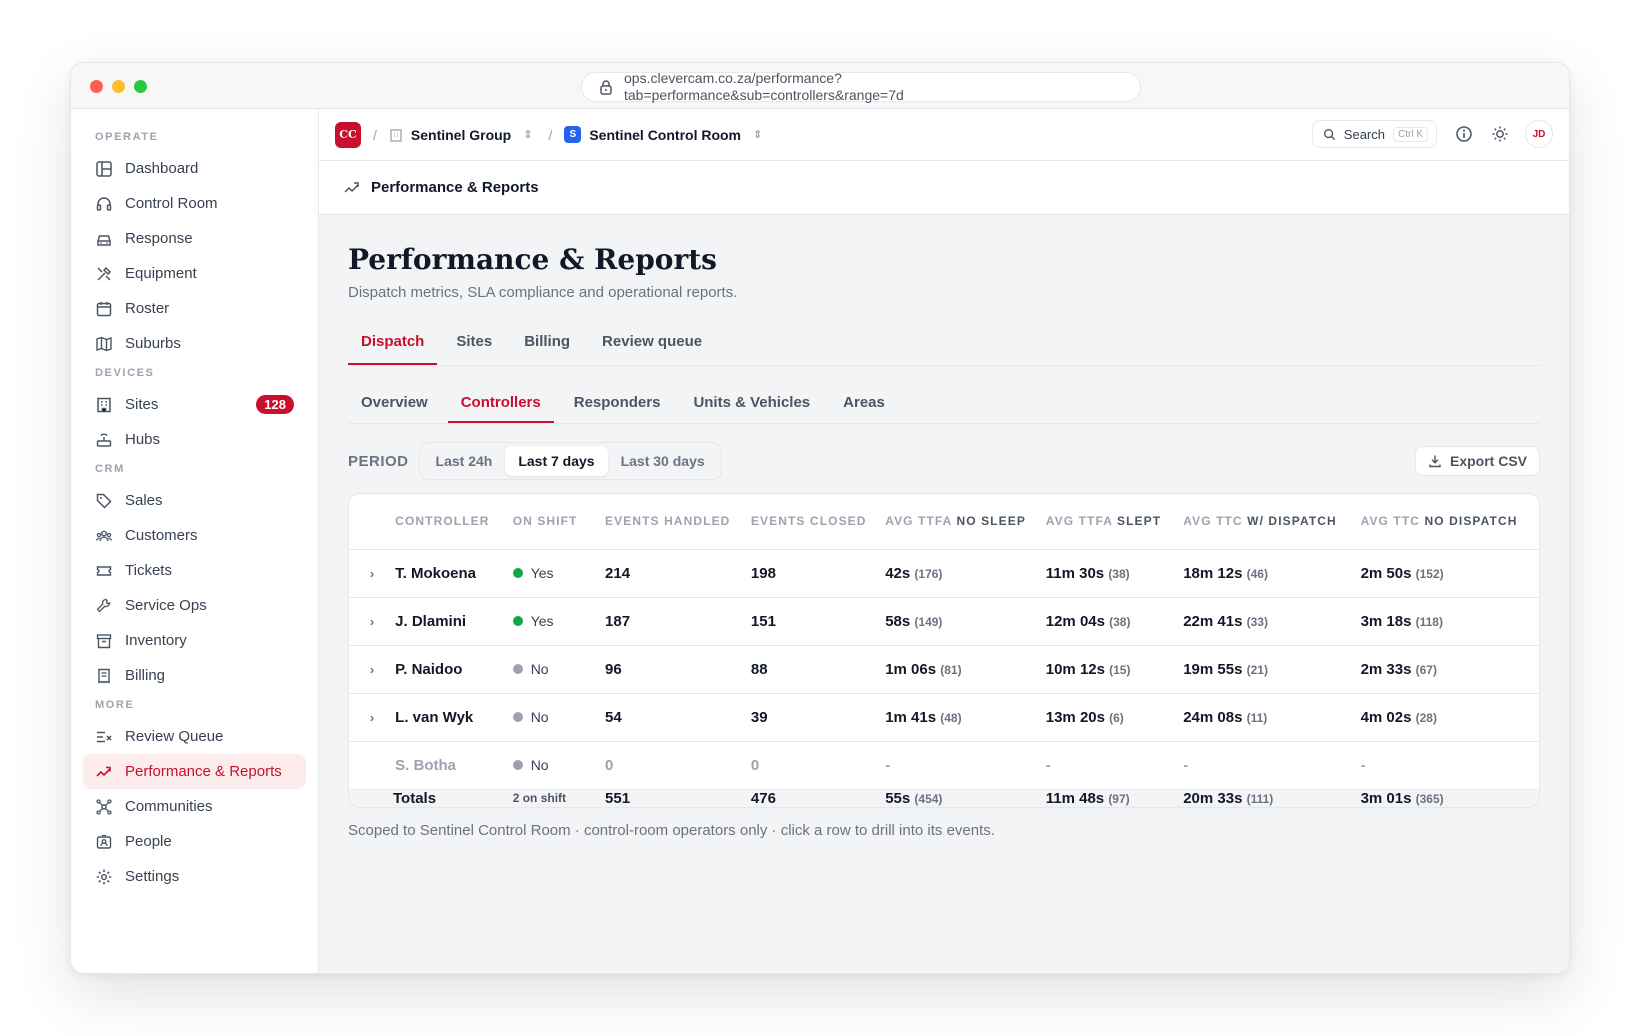 The width and height of the screenshot is (1640, 1036). Describe the element at coordinates (617, 401) in the screenshot. I see `subtab-responders: Responders` at that location.